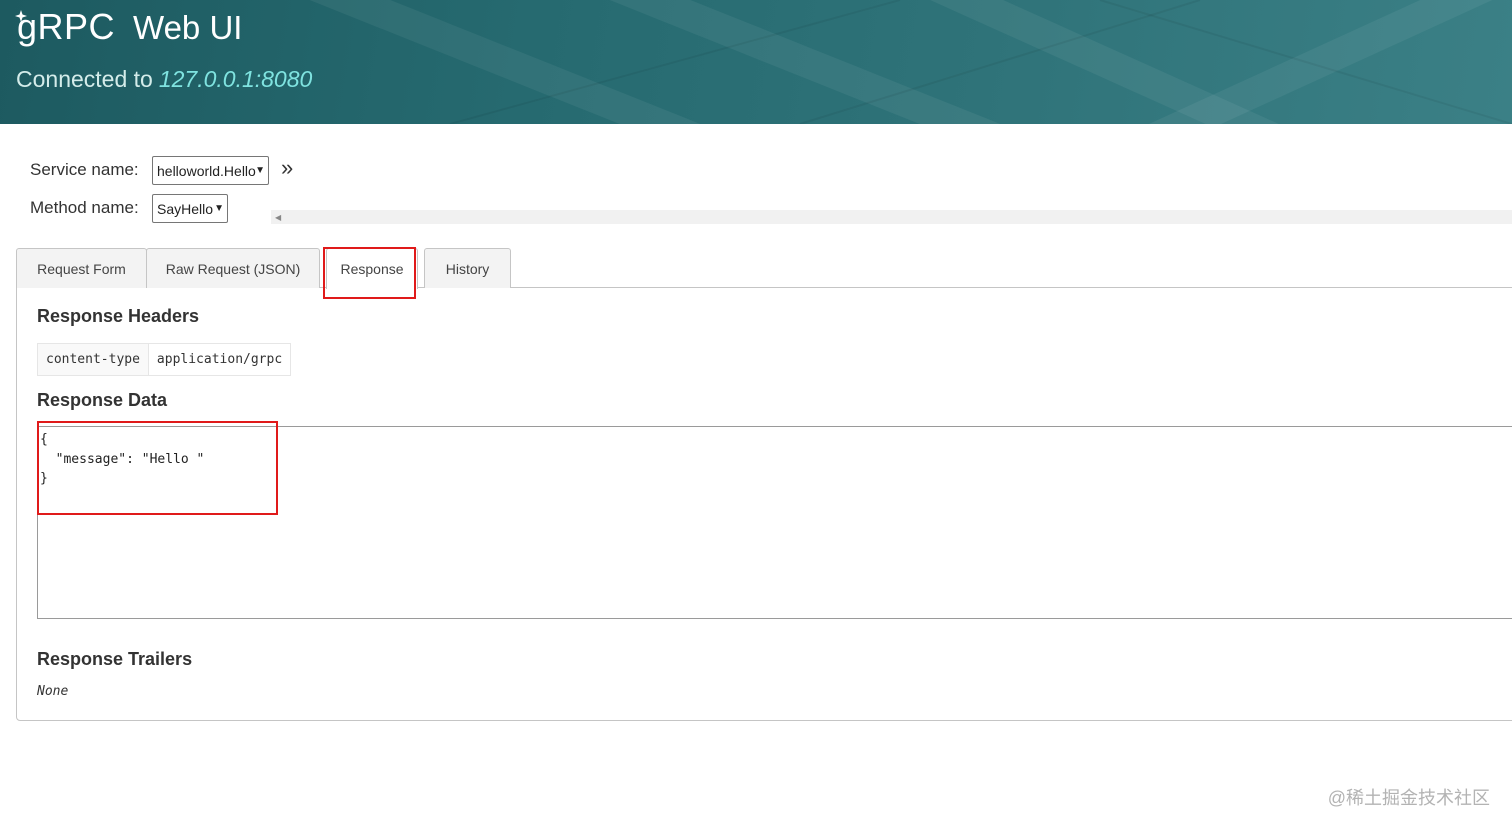 The width and height of the screenshot is (1512, 829). What do you see at coordinates (157, 468) in the screenshot?
I see `response-data-highlight-box` at bounding box center [157, 468].